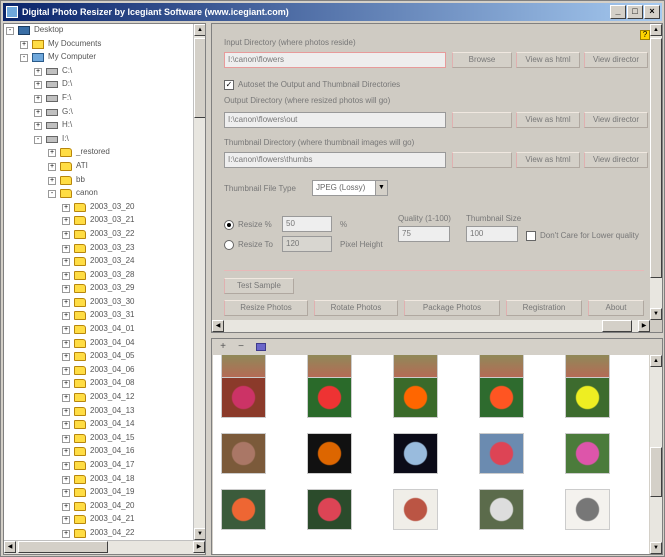 Image resolution: width=665 pixels, height=557 pixels. What do you see at coordinates (99, 249) in the screenshot?
I see `tree-item: +2003_03_23` at bounding box center [99, 249].